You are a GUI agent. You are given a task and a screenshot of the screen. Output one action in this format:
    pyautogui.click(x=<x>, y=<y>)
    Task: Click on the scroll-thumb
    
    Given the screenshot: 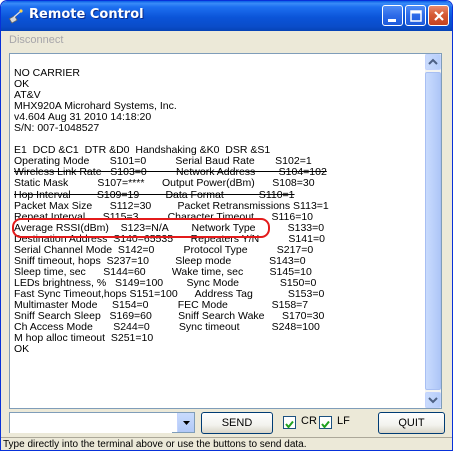 What is the action you would take?
    pyautogui.click(x=433, y=231)
    